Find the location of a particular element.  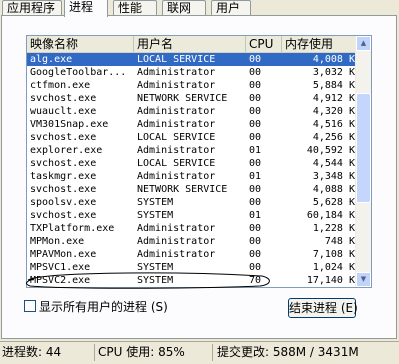

table-row: MPAVMon.exe Administrator 00 7,108 K is located at coordinates (192, 254).